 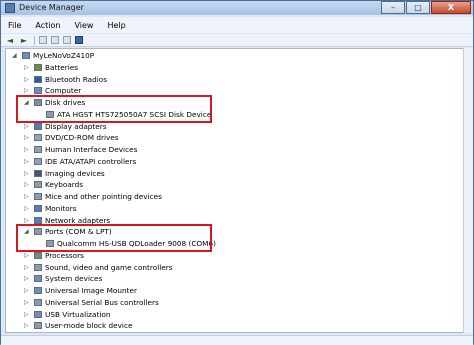 I want to click on monitor-icon, so click(x=38, y=208).